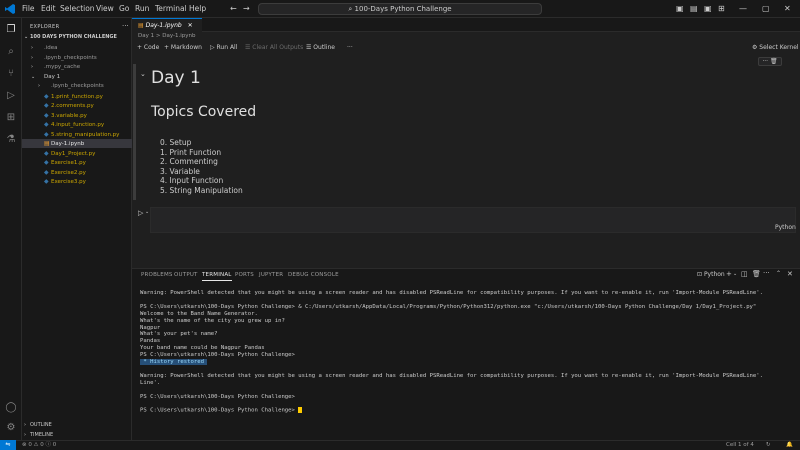 Image resolution: width=800 pixels, height=450 pixels. Describe the element at coordinates (183, 47) in the screenshot. I see `add-markdown-cell-button: + Markdown` at that location.